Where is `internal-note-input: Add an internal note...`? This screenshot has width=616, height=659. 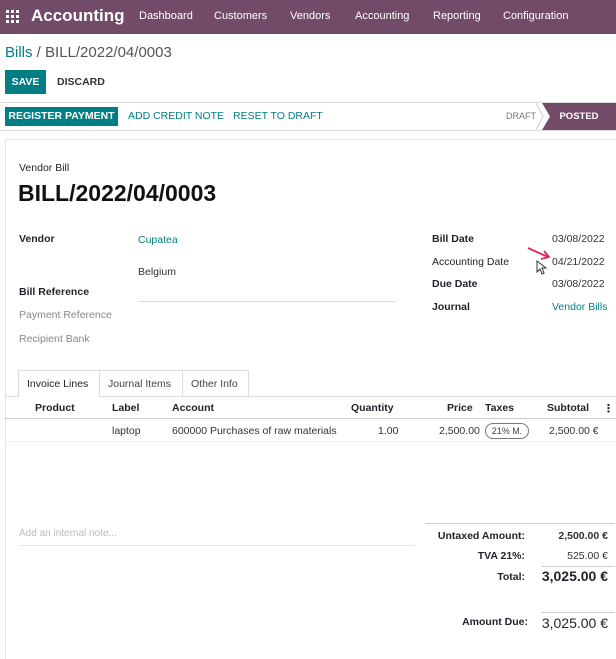 internal-note-input: Add an internal note... is located at coordinates (68, 533).